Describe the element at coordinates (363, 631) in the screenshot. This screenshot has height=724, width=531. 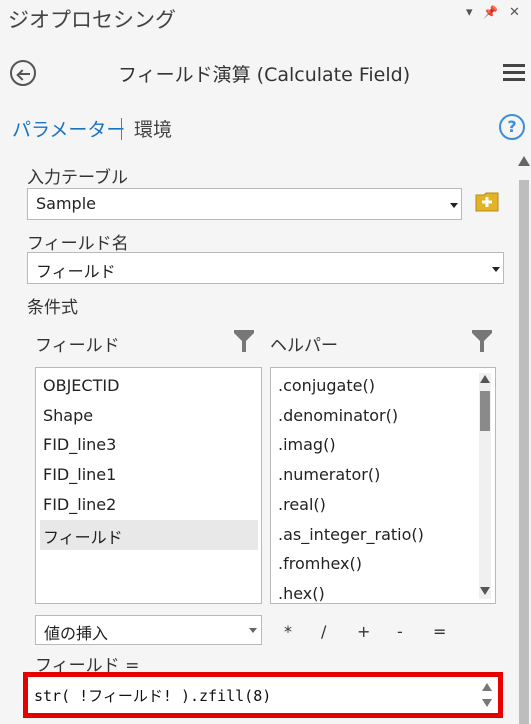
I see `plus-button: +` at that location.